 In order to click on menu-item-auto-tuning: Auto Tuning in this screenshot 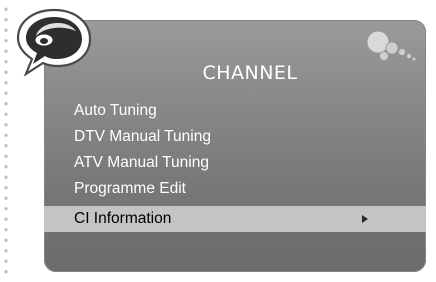, I will do `click(235, 111)`.